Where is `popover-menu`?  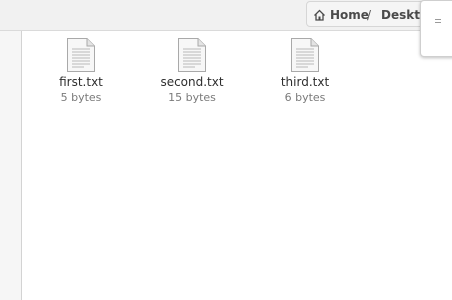 popover-menu is located at coordinates (436, 28).